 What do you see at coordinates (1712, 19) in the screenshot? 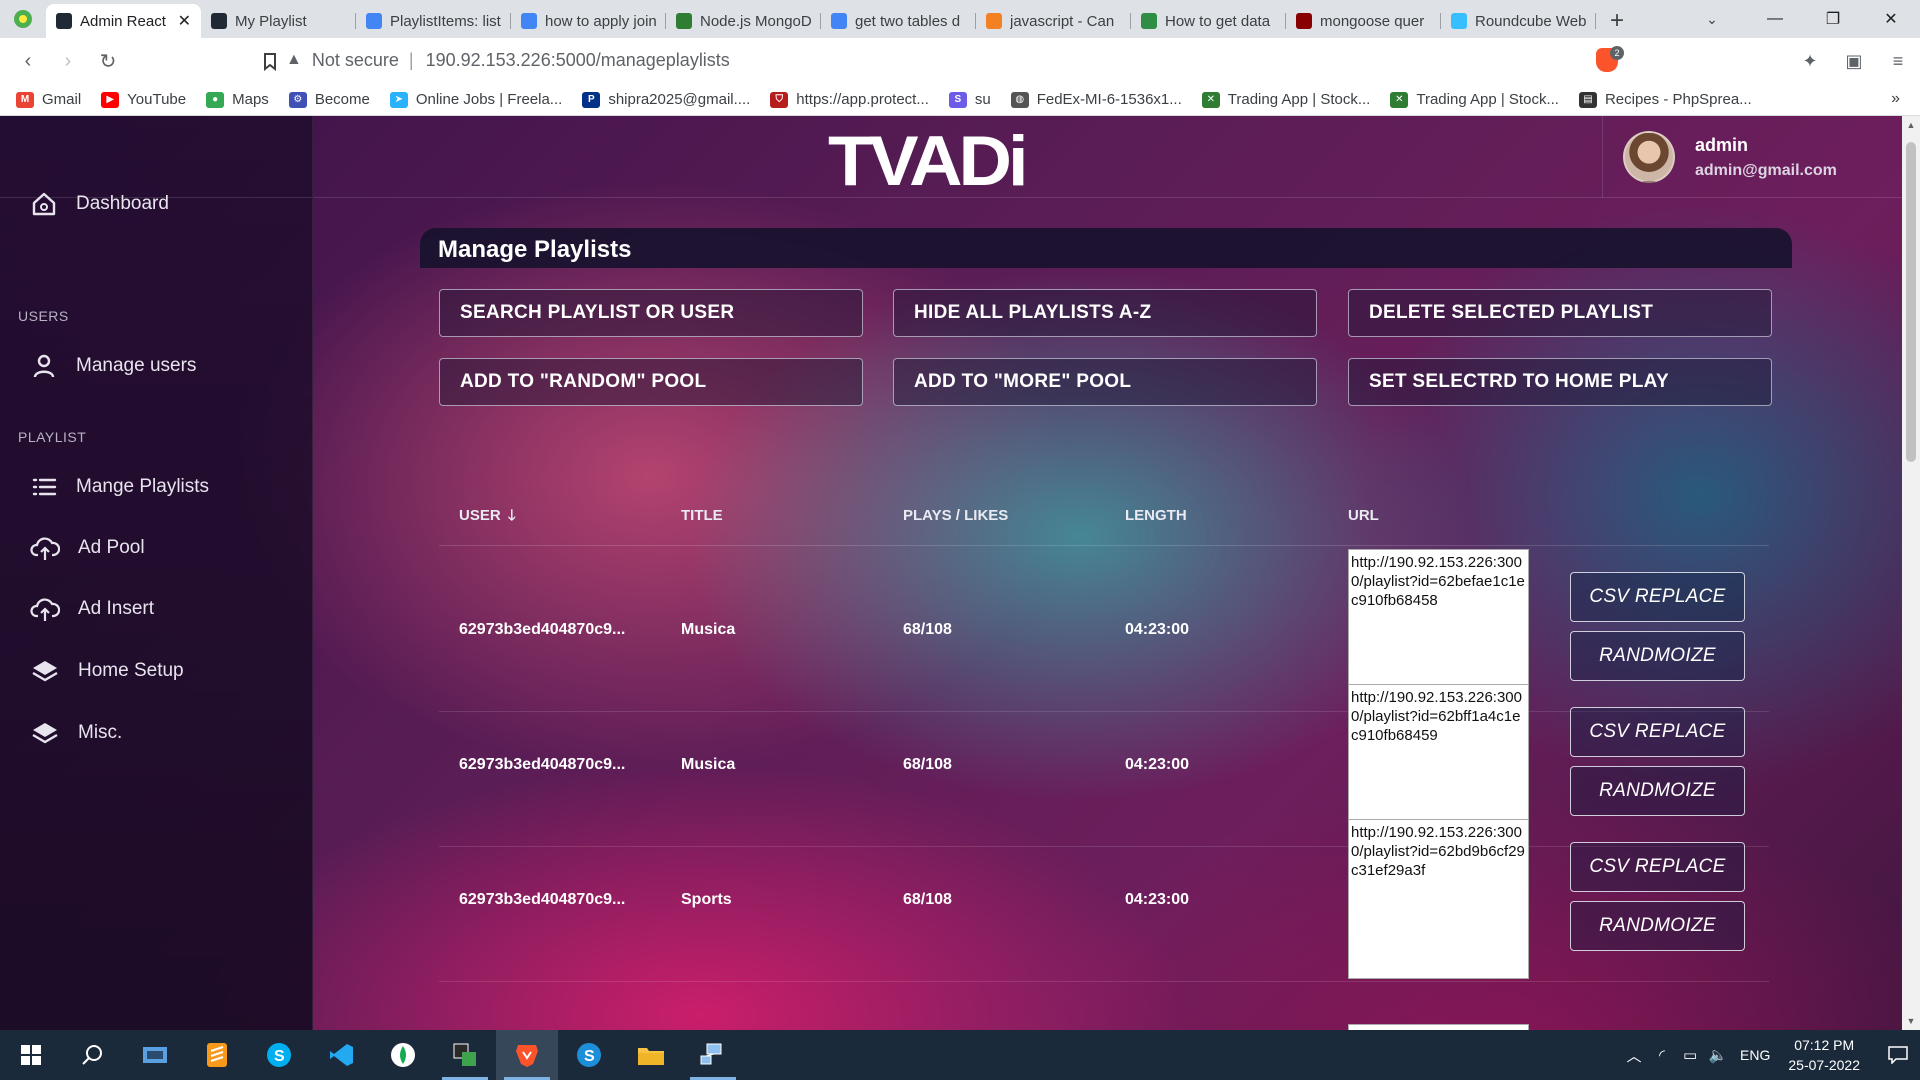
I see `tab-search-chevron-icon: ⌄` at bounding box center [1712, 19].